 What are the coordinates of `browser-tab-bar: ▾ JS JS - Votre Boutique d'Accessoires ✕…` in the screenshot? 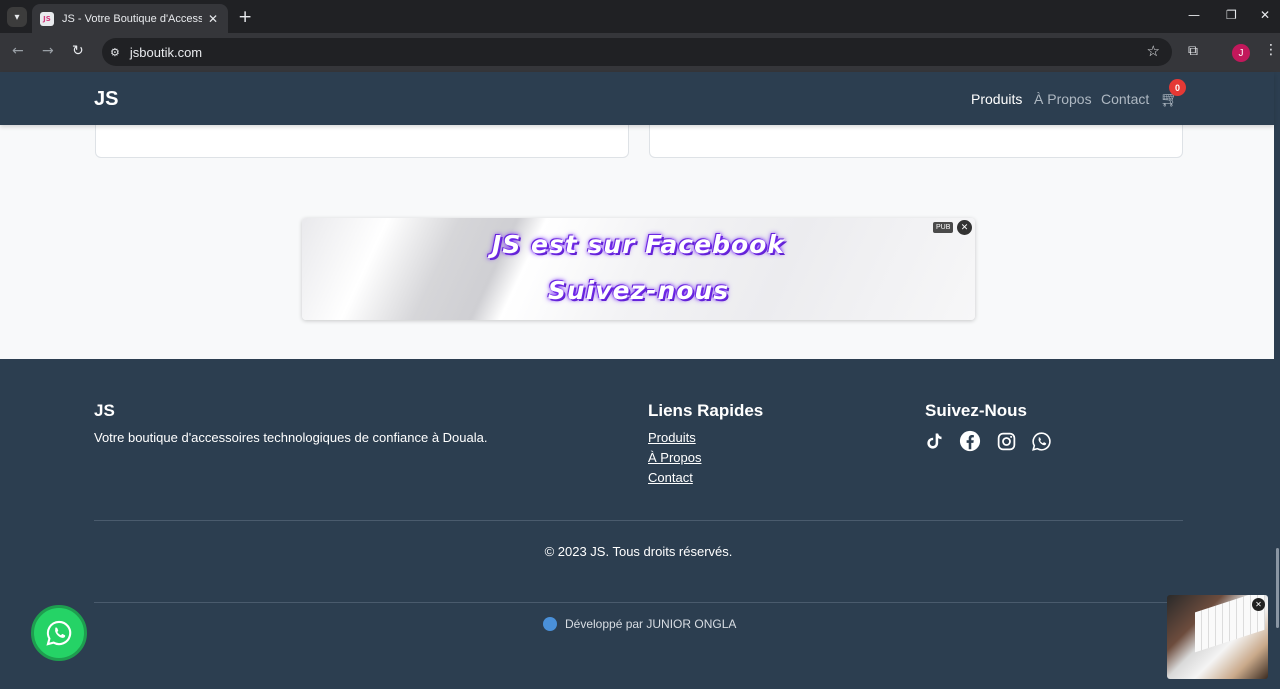 It's located at (640, 16).